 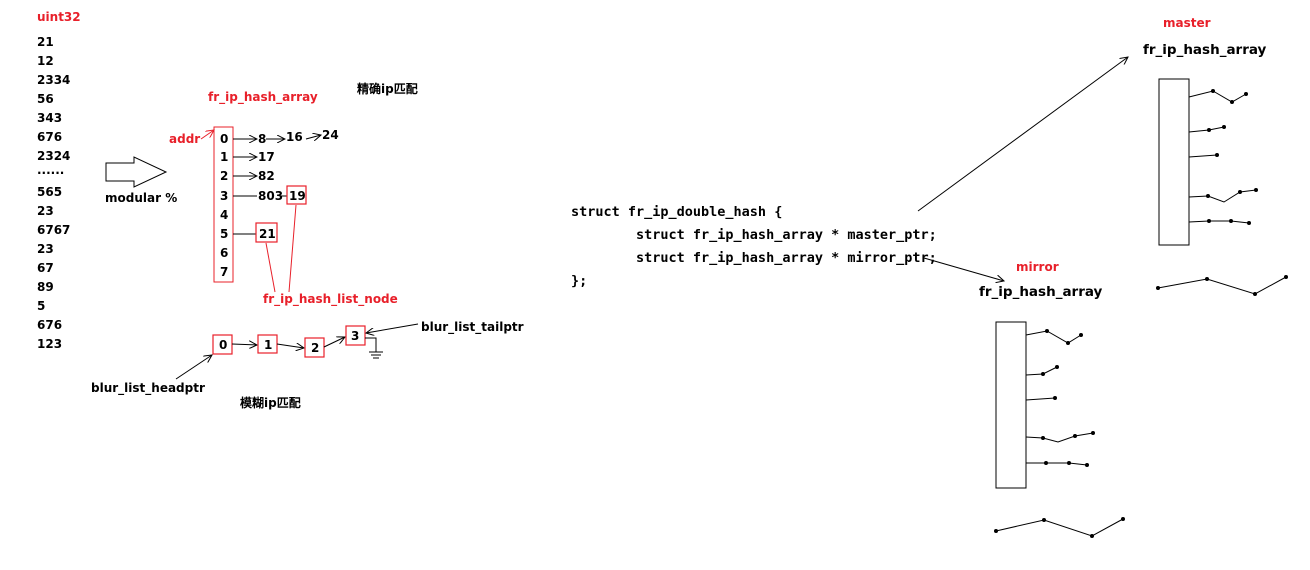 What do you see at coordinates (184, 139) in the screenshot?
I see `addr-label: addr` at bounding box center [184, 139].